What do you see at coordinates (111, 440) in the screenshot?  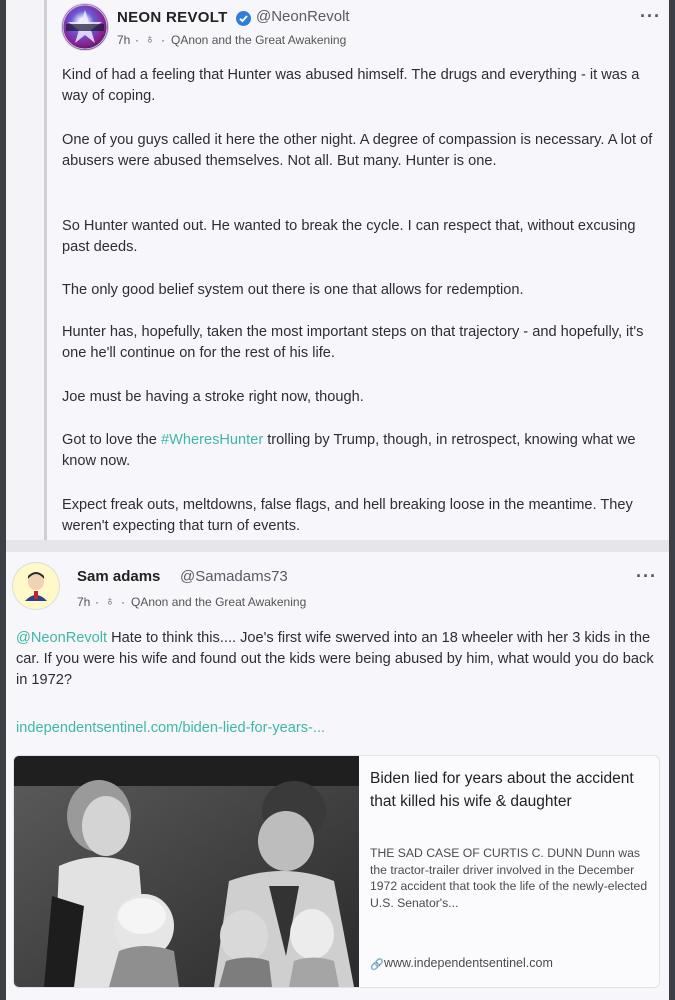 I see `text-before: Got to love the` at bounding box center [111, 440].